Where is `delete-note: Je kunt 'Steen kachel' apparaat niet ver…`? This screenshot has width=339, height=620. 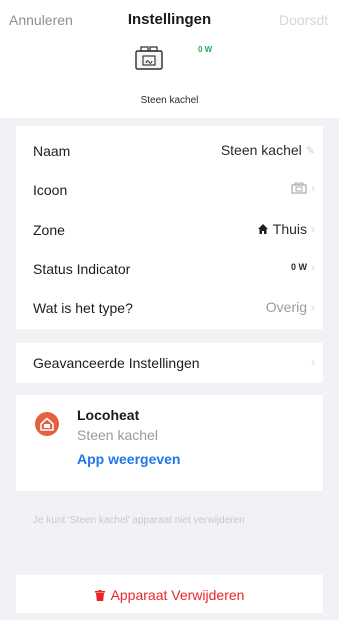
delete-note: Je kunt 'Steen kachel' apparaat niet ver… is located at coordinates (139, 520).